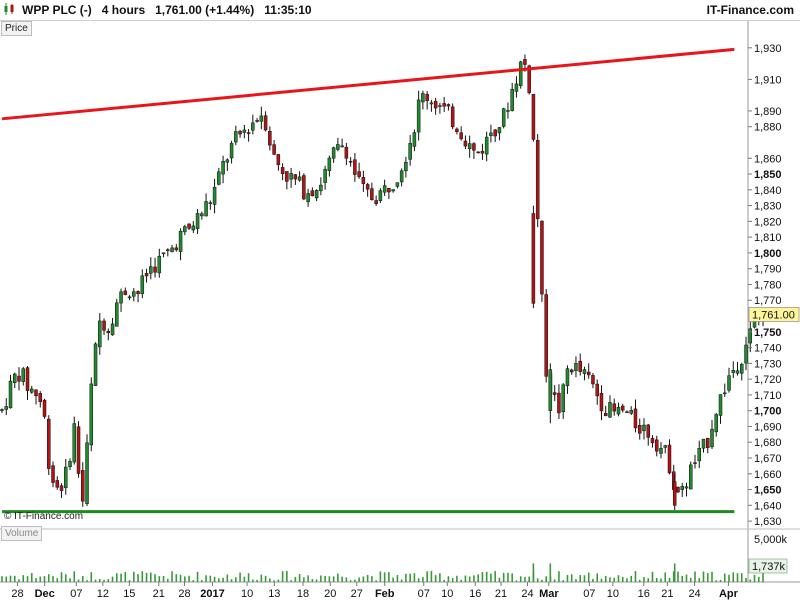  I want to click on y-tick-label: 1,860, so click(768, 159).